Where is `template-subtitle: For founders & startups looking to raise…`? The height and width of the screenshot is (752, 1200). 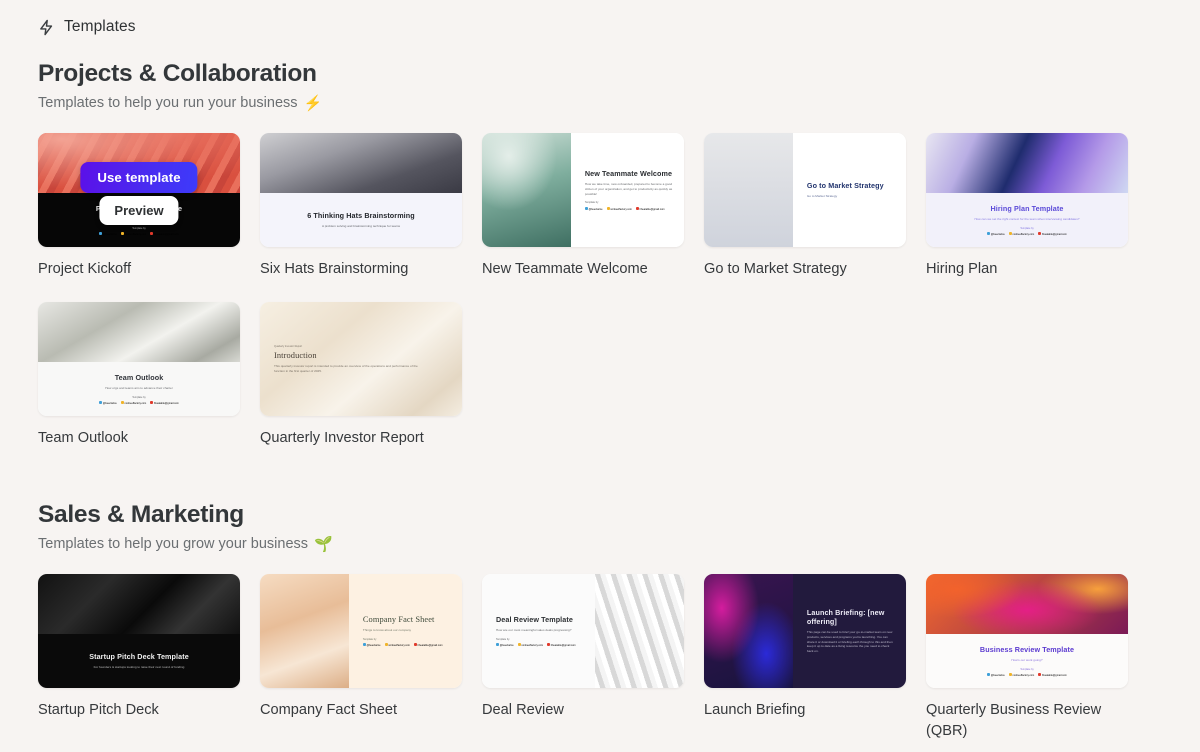 template-subtitle: For founders & startups looking to raise… is located at coordinates (139, 667).